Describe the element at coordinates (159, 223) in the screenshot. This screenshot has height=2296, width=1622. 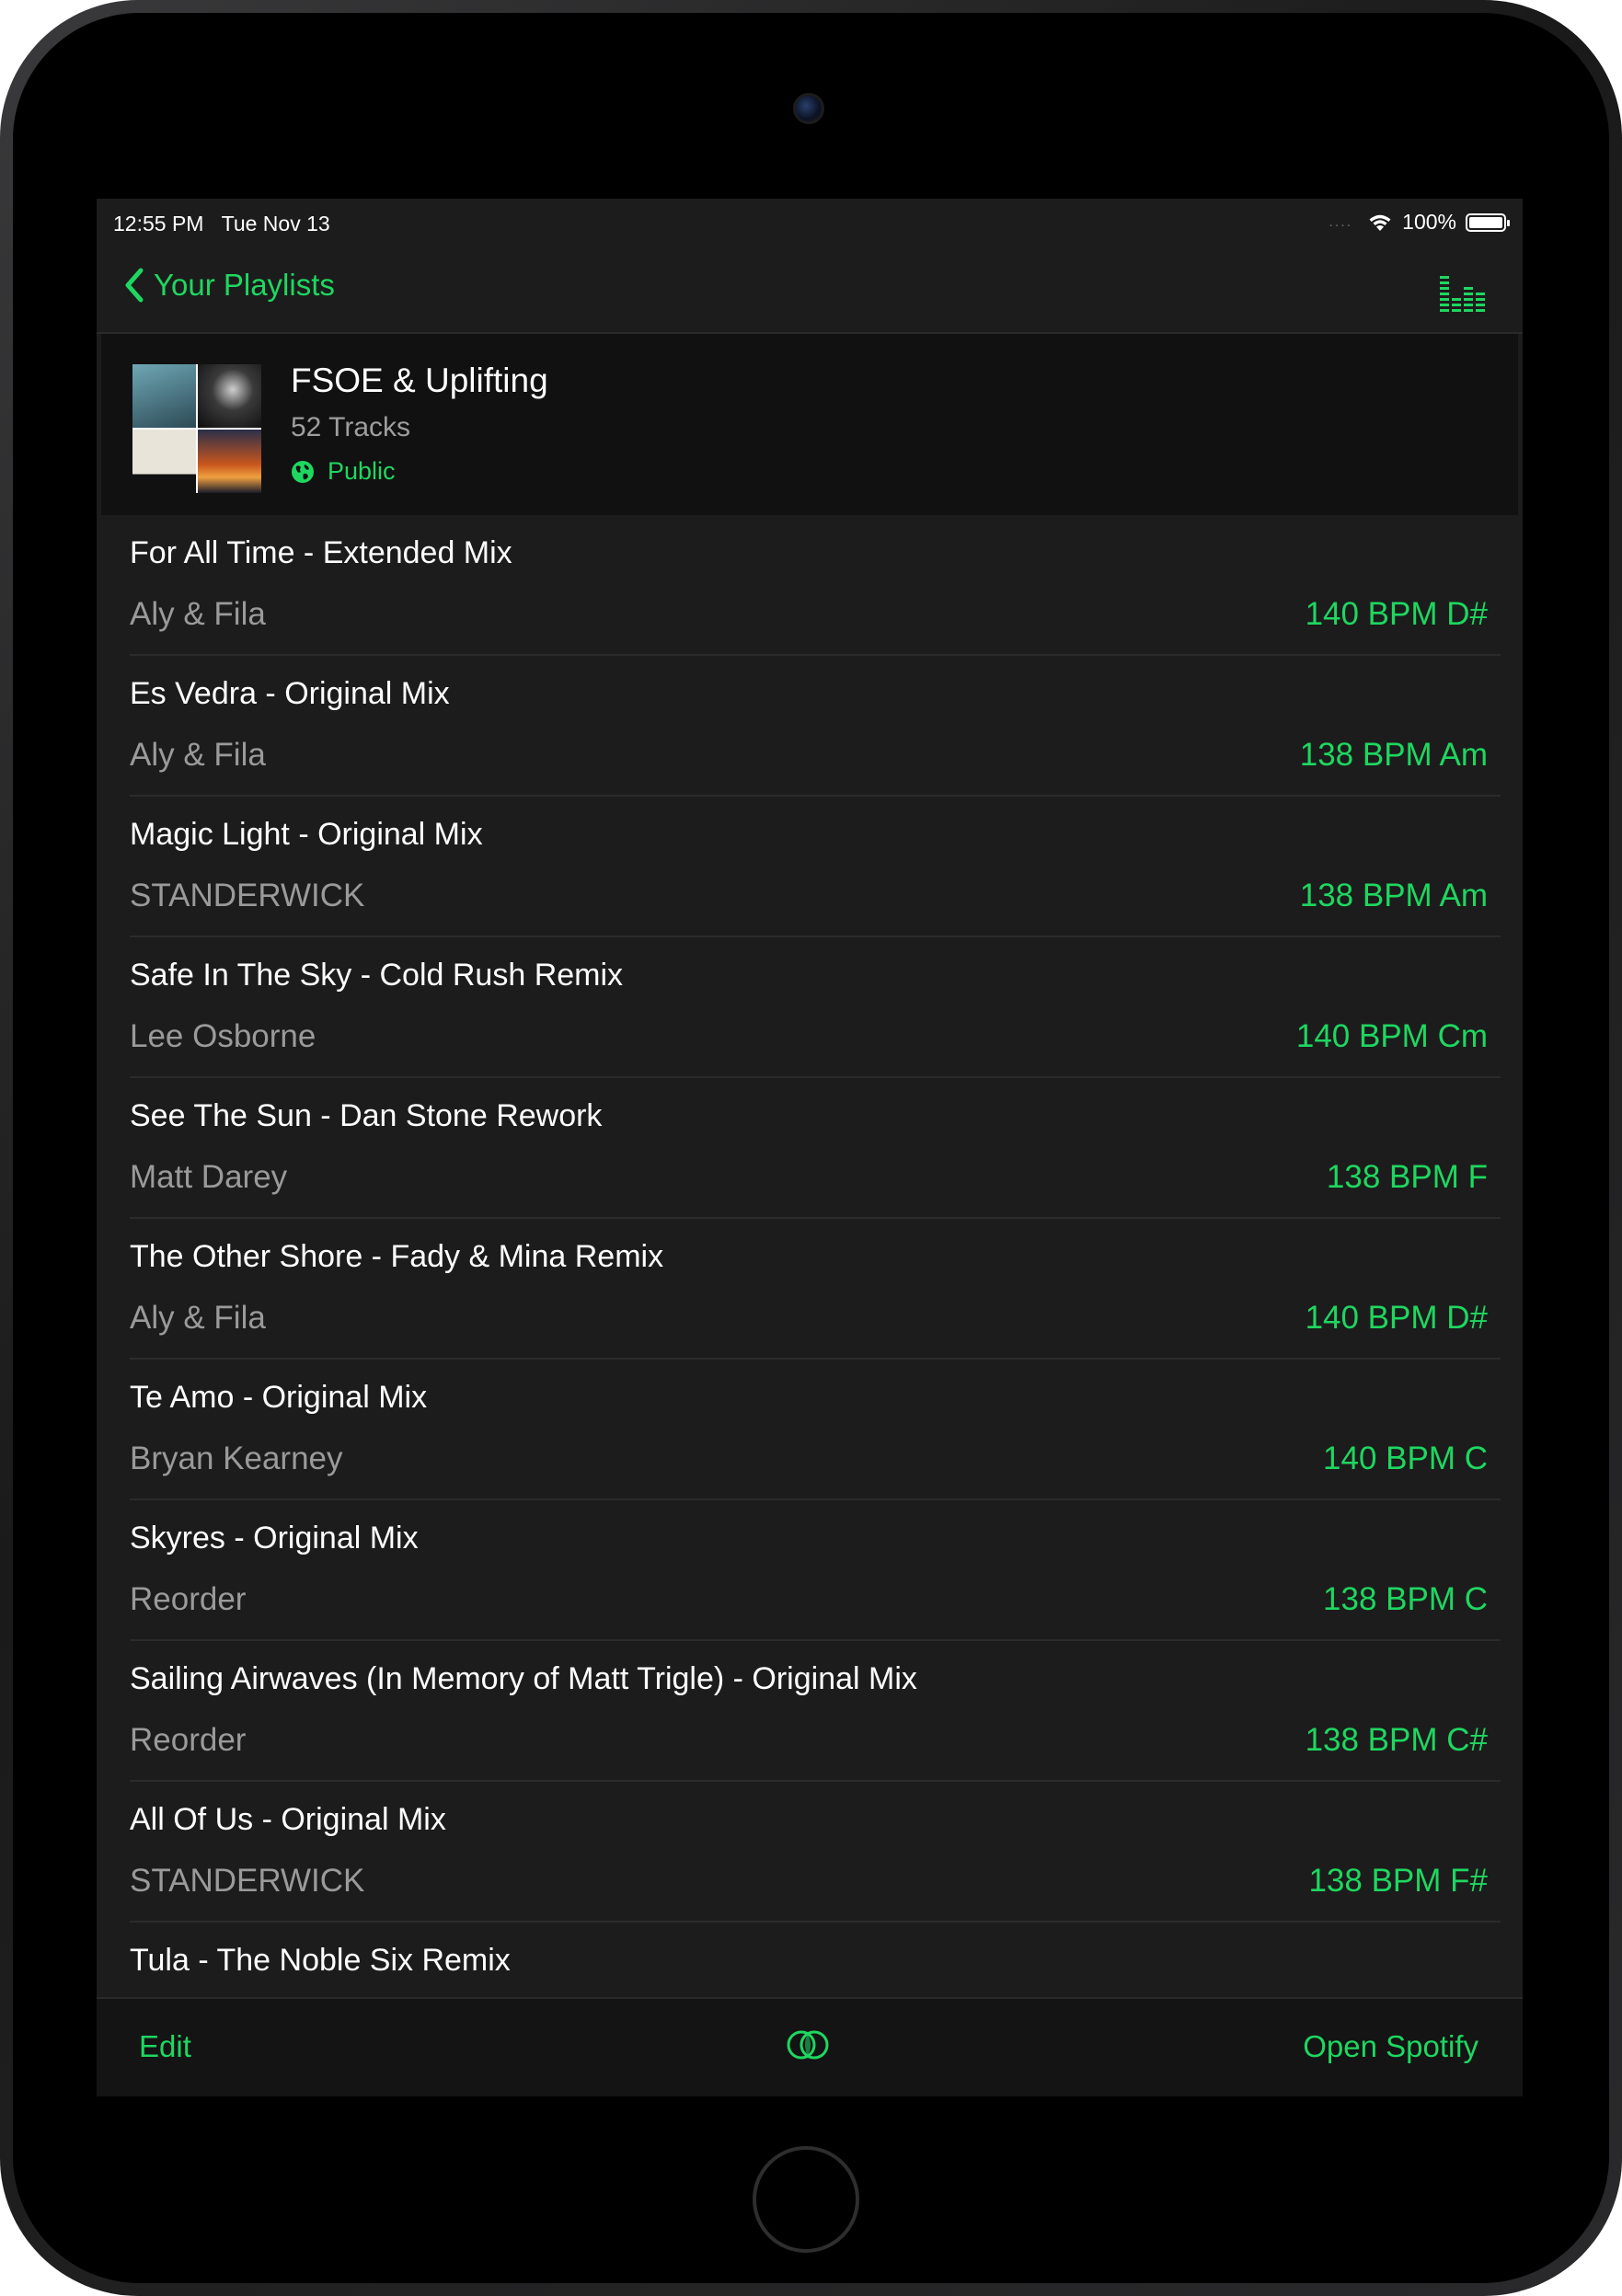
I see `status-clock: 12:55 PM` at that location.